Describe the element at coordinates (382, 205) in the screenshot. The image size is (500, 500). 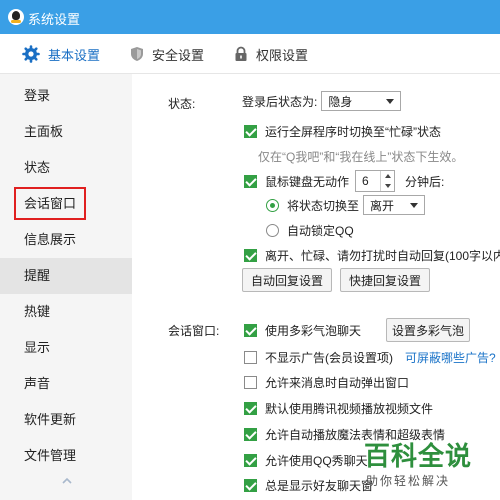
I see `switch-status-value: 离开` at that location.